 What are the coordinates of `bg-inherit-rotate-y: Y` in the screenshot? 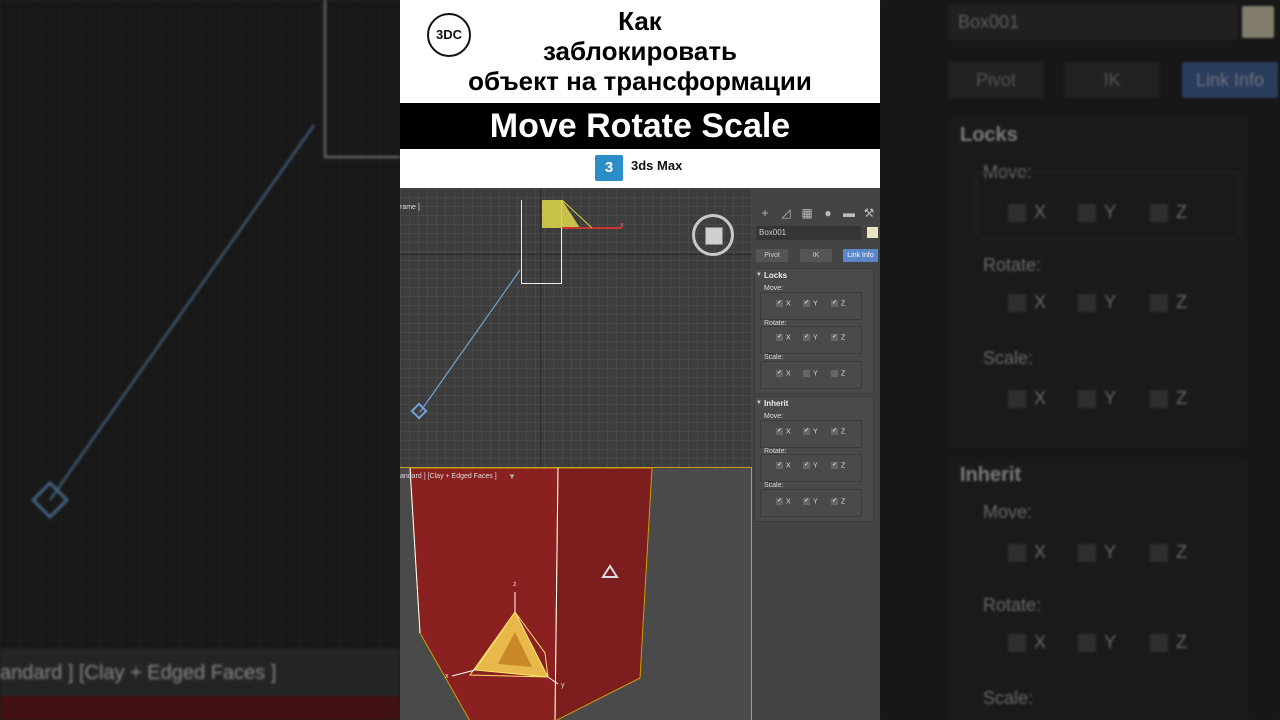 It's located at (1097, 642).